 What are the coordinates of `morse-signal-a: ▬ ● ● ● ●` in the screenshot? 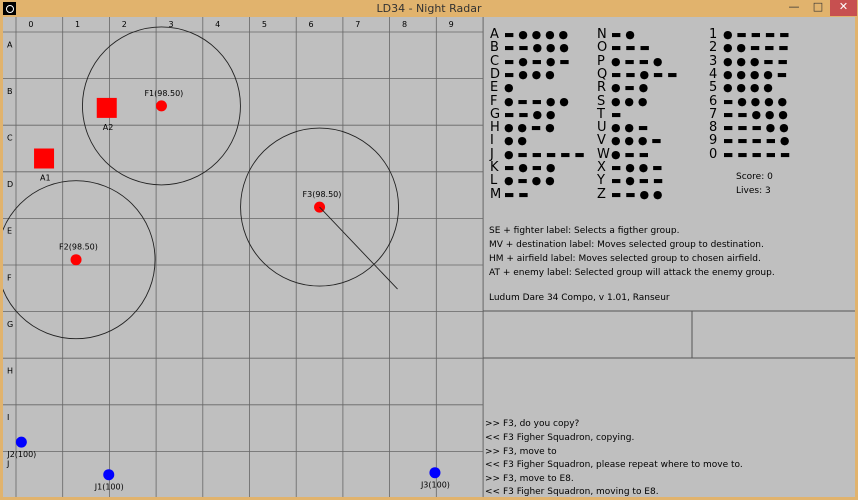 It's located at (536, 34).